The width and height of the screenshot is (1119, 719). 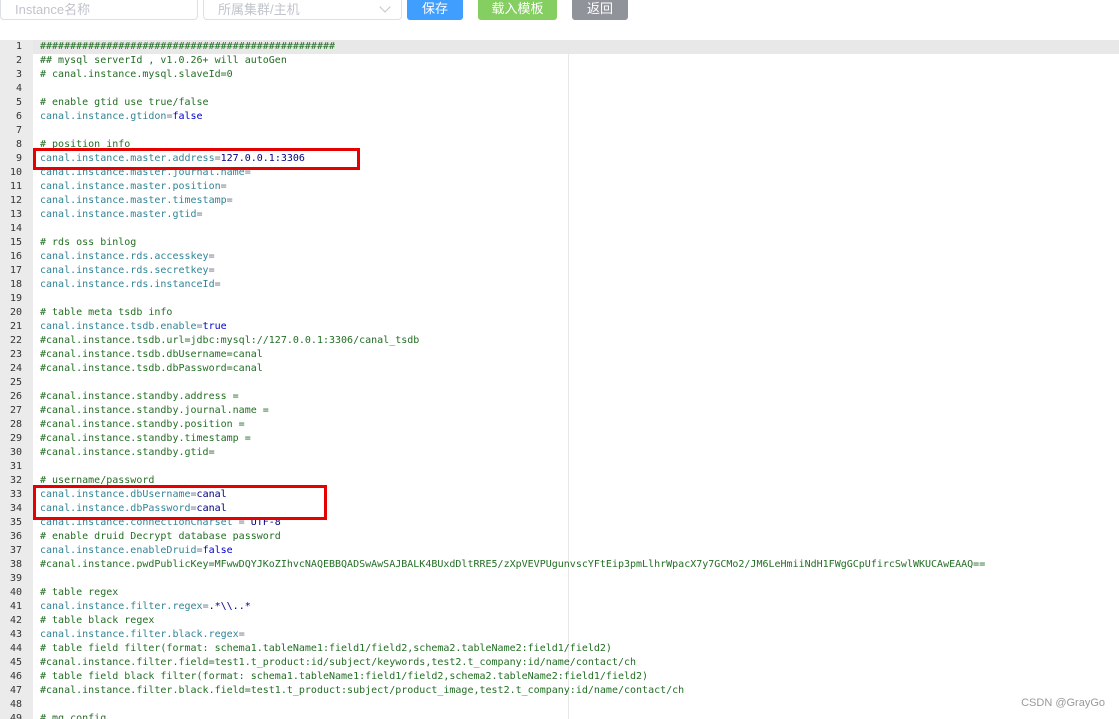 I want to click on code-text: canal.instance.master.journal.name=, so click(x=145, y=173).